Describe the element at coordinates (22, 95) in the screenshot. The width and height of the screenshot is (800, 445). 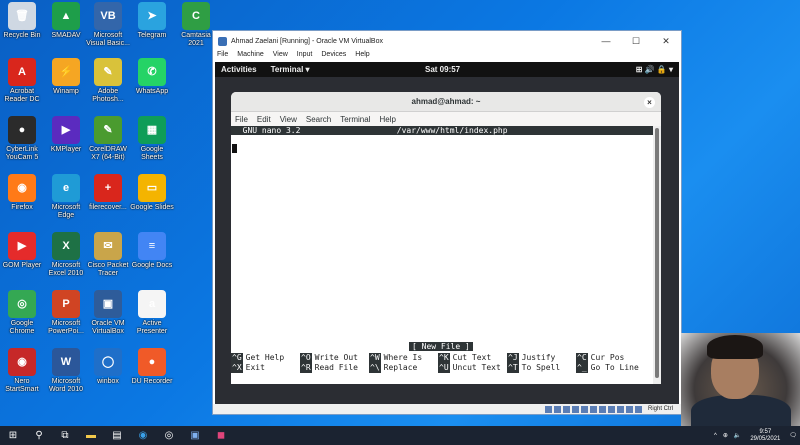
I see `desktop-icon-label: Acrobat Reader DC` at that location.